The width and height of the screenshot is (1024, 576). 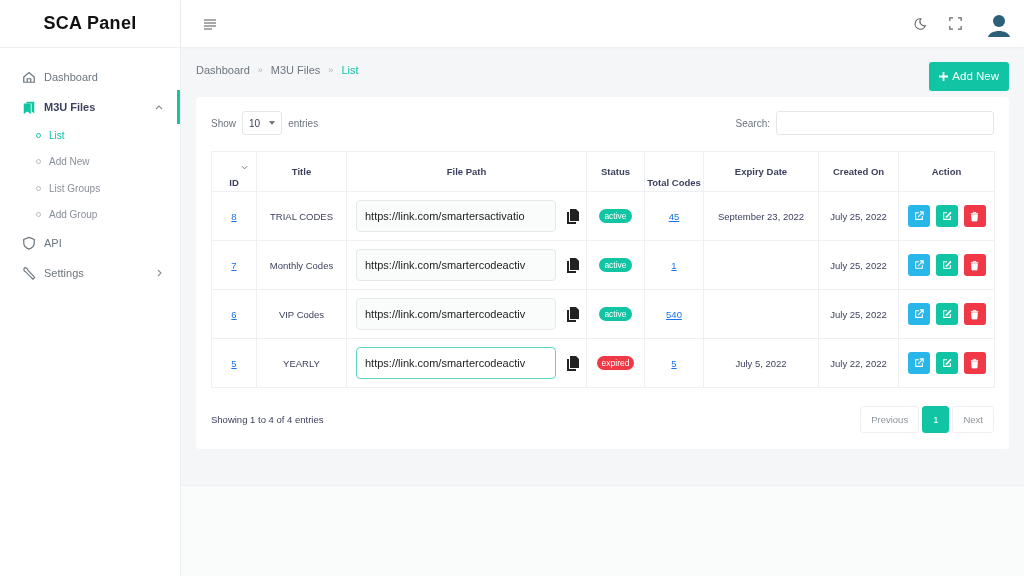 I want to click on search-field, so click(x=885, y=123).